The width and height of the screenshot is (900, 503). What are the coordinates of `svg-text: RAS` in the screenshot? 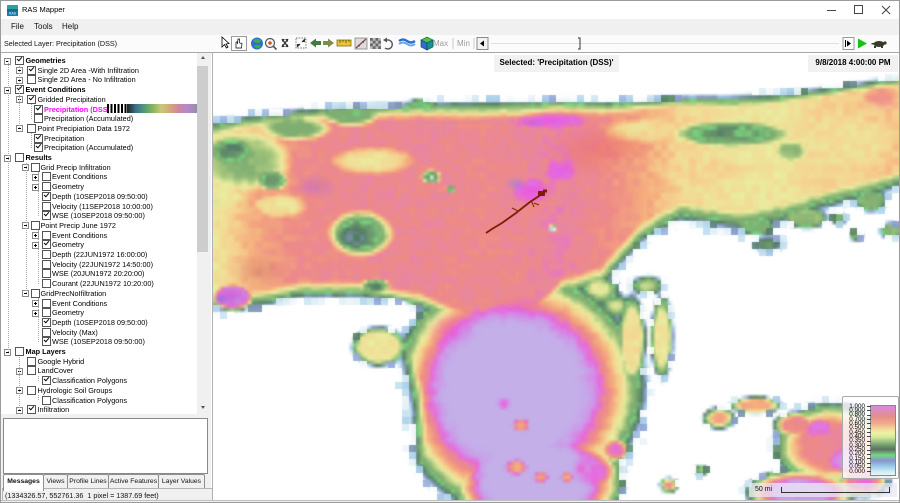 It's located at (13, 14).